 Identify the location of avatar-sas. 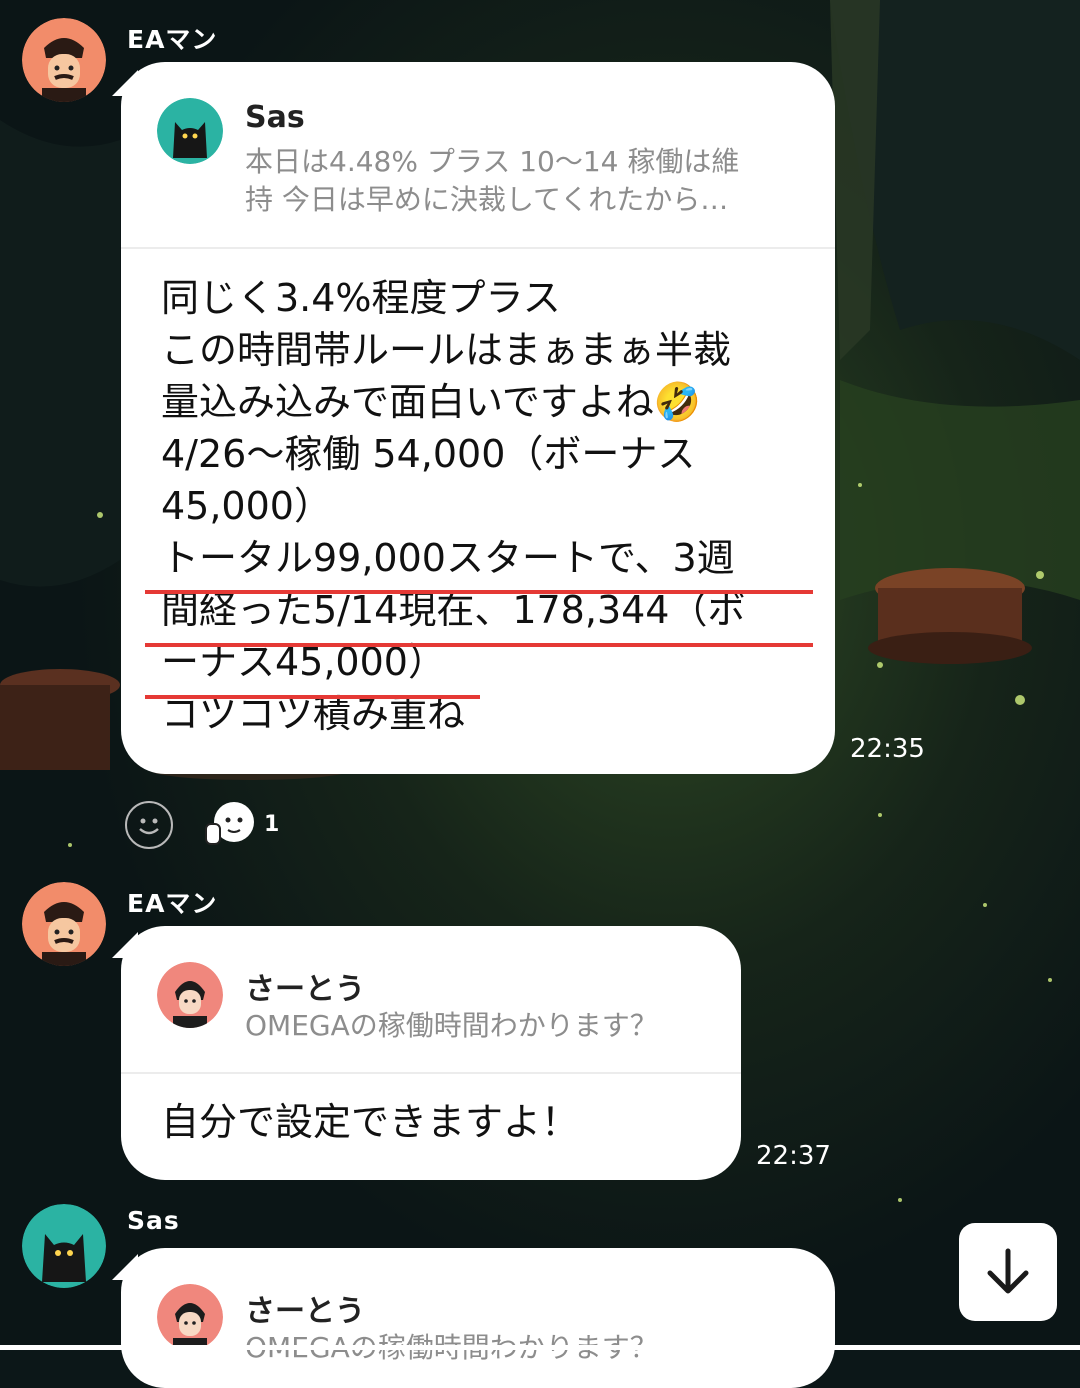
(64, 1246).